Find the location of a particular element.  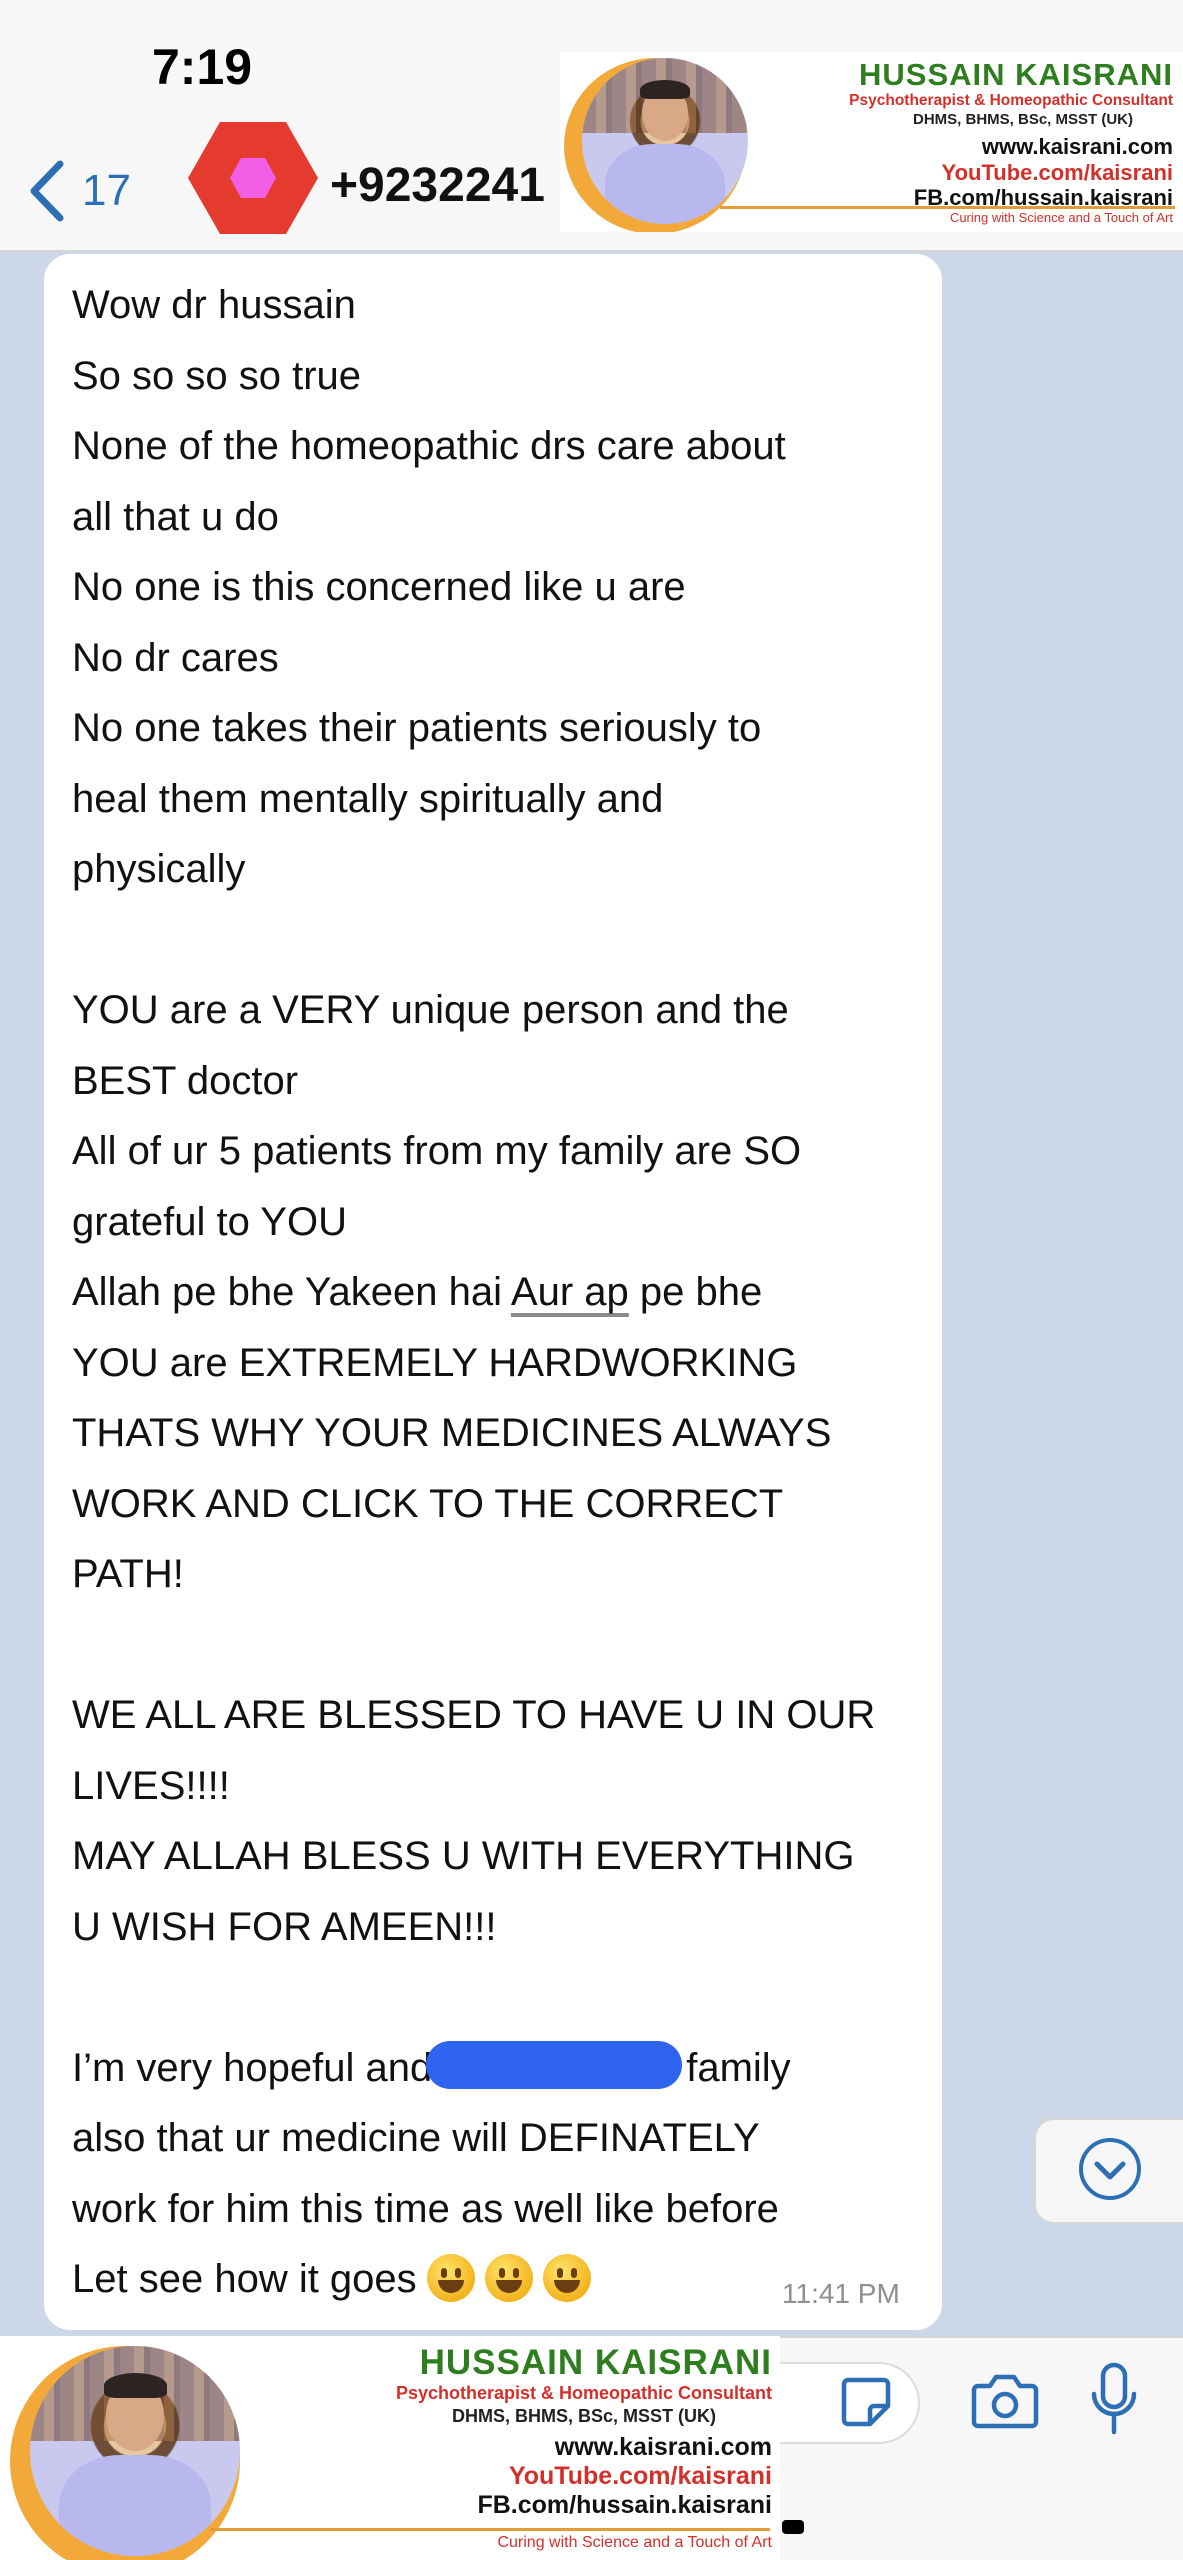

message-line: LIVES!!!! is located at coordinates (151, 1785).